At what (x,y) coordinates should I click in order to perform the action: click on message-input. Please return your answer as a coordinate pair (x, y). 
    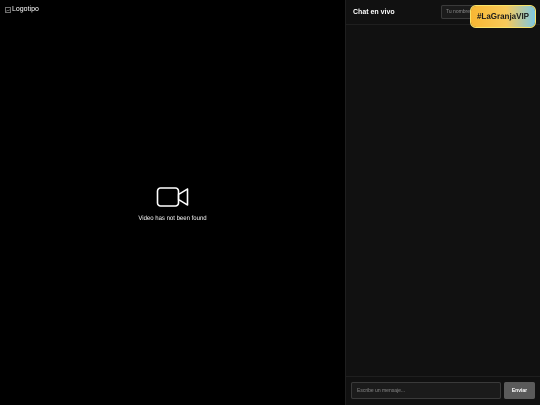
    Looking at the image, I should click on (426, 390).